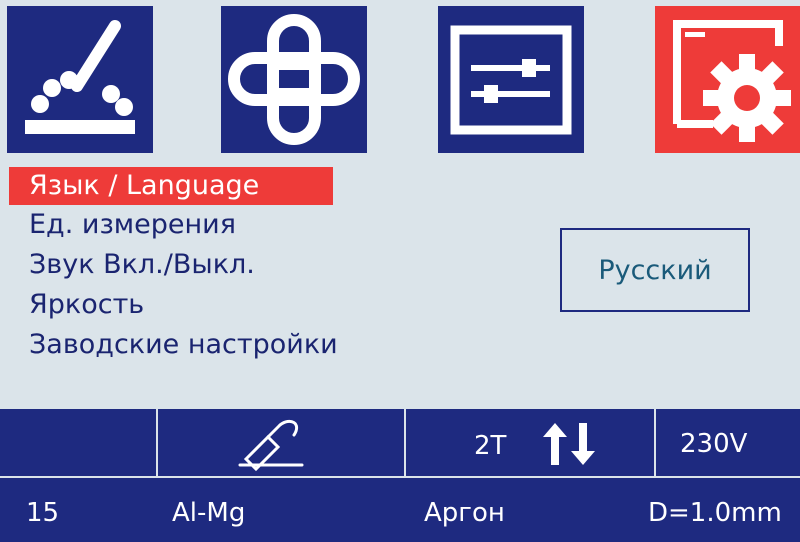 The image size is (800, 542). I want to click on status-bar-bottom: 15 Al-Mg Аргон D=1.0mm, so click(400, 510).